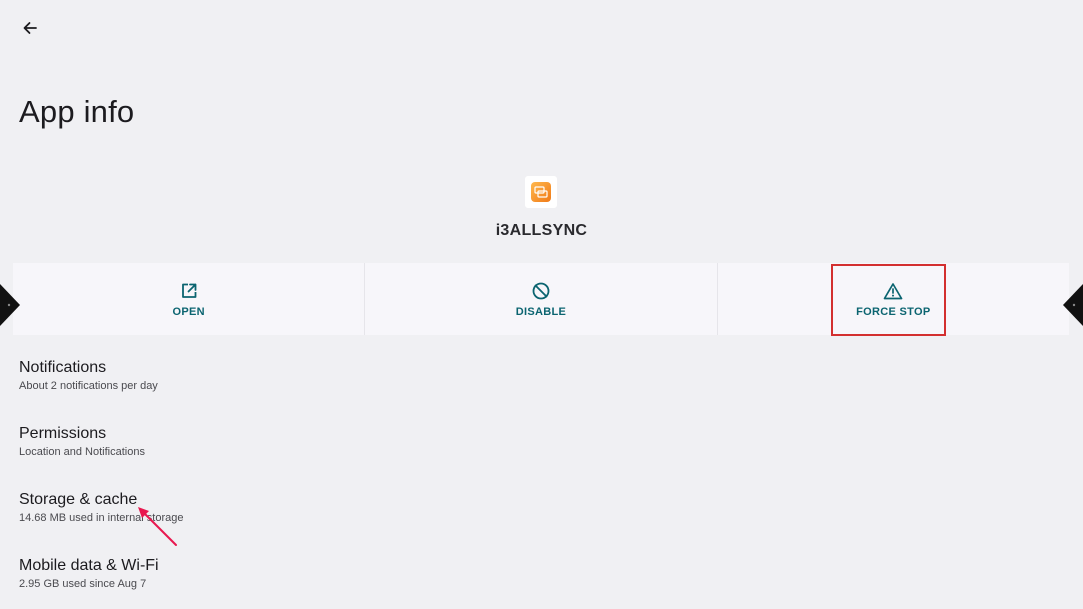 This screenshot has height=609, width=1083. What do you see at coordinates (541, 311) in the screenshot?
I see `disable-button-label: DISABLE` at bounding box center [541, 311].